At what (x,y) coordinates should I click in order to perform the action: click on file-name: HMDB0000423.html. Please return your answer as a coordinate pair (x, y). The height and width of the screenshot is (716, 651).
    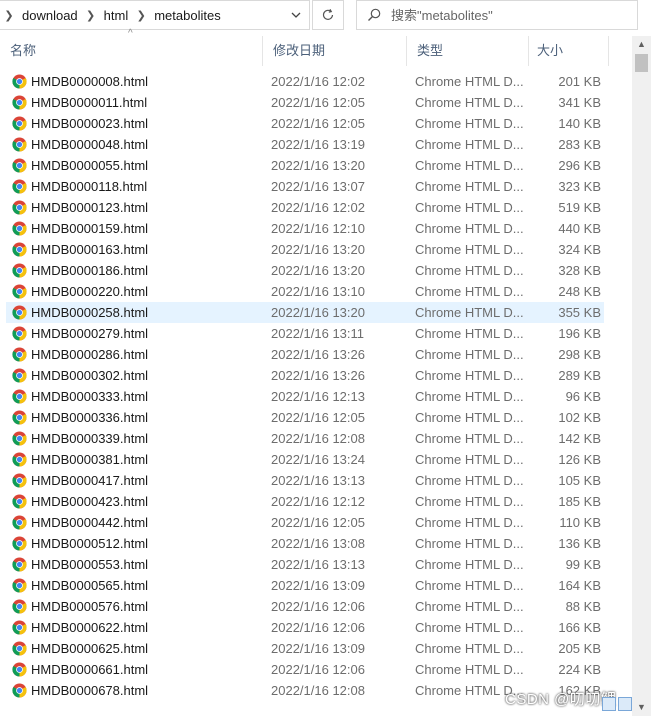
    Looking at the image, I should click on (90, 501).